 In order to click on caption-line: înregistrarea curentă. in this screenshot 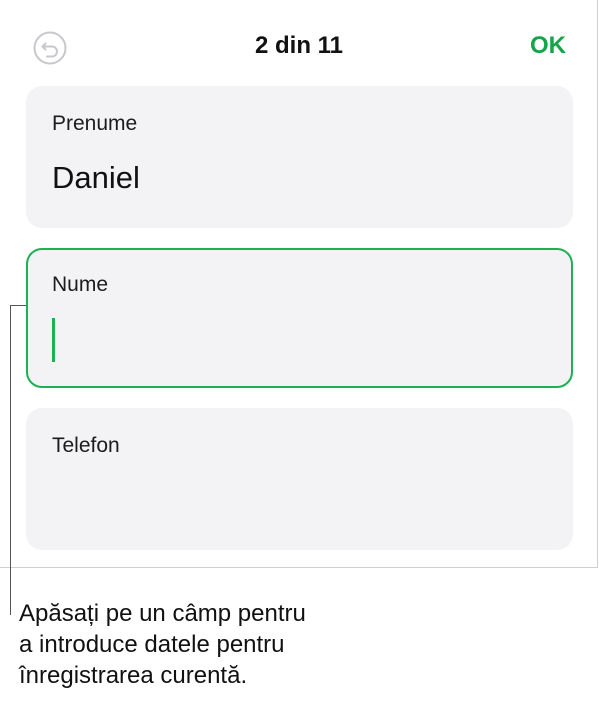, I will do `click(133, 675)`.